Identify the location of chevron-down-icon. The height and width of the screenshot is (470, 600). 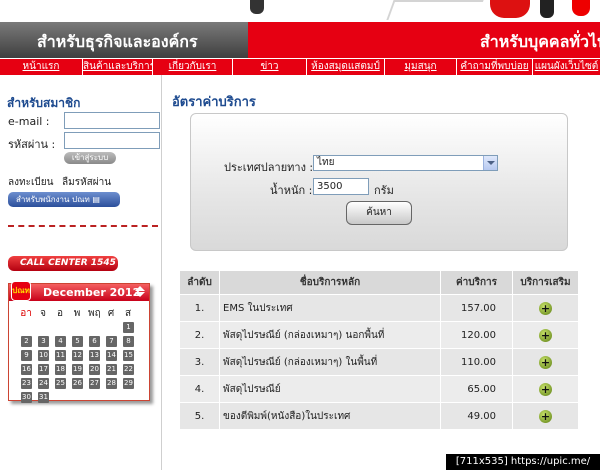
(490, 163).